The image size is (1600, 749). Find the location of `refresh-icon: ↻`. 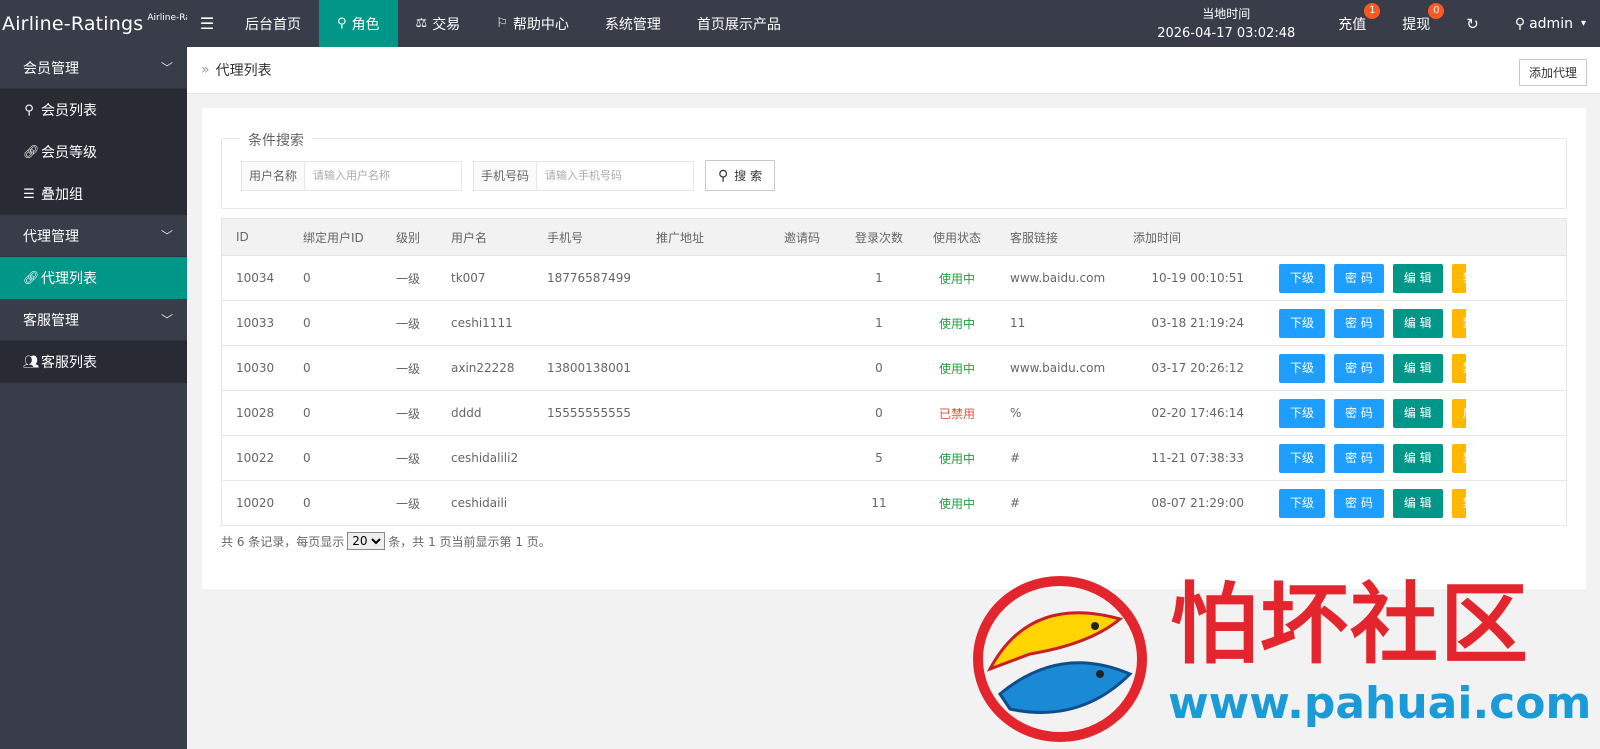

refresh-icon: ↻ is located at coordinates (1472, 23).